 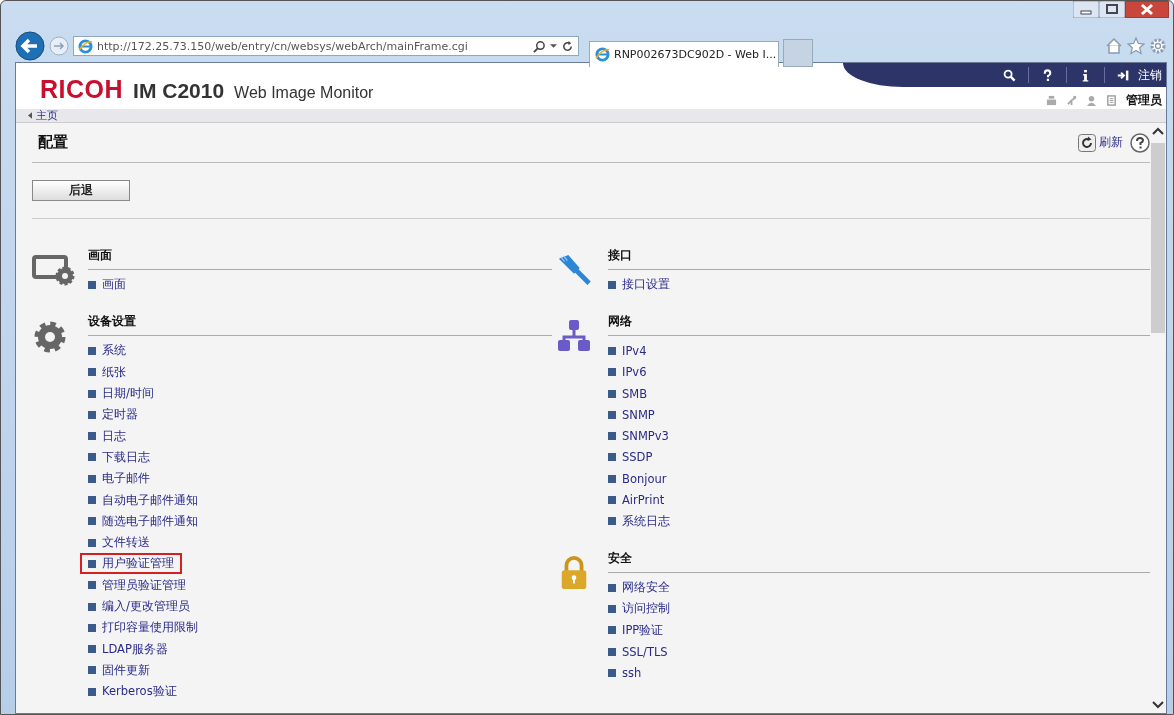 What do you see at coordinates (143, 521) in the screenshot?
I see `settings-link: 随选电子邮件通知` at bounding box center [143, 521].